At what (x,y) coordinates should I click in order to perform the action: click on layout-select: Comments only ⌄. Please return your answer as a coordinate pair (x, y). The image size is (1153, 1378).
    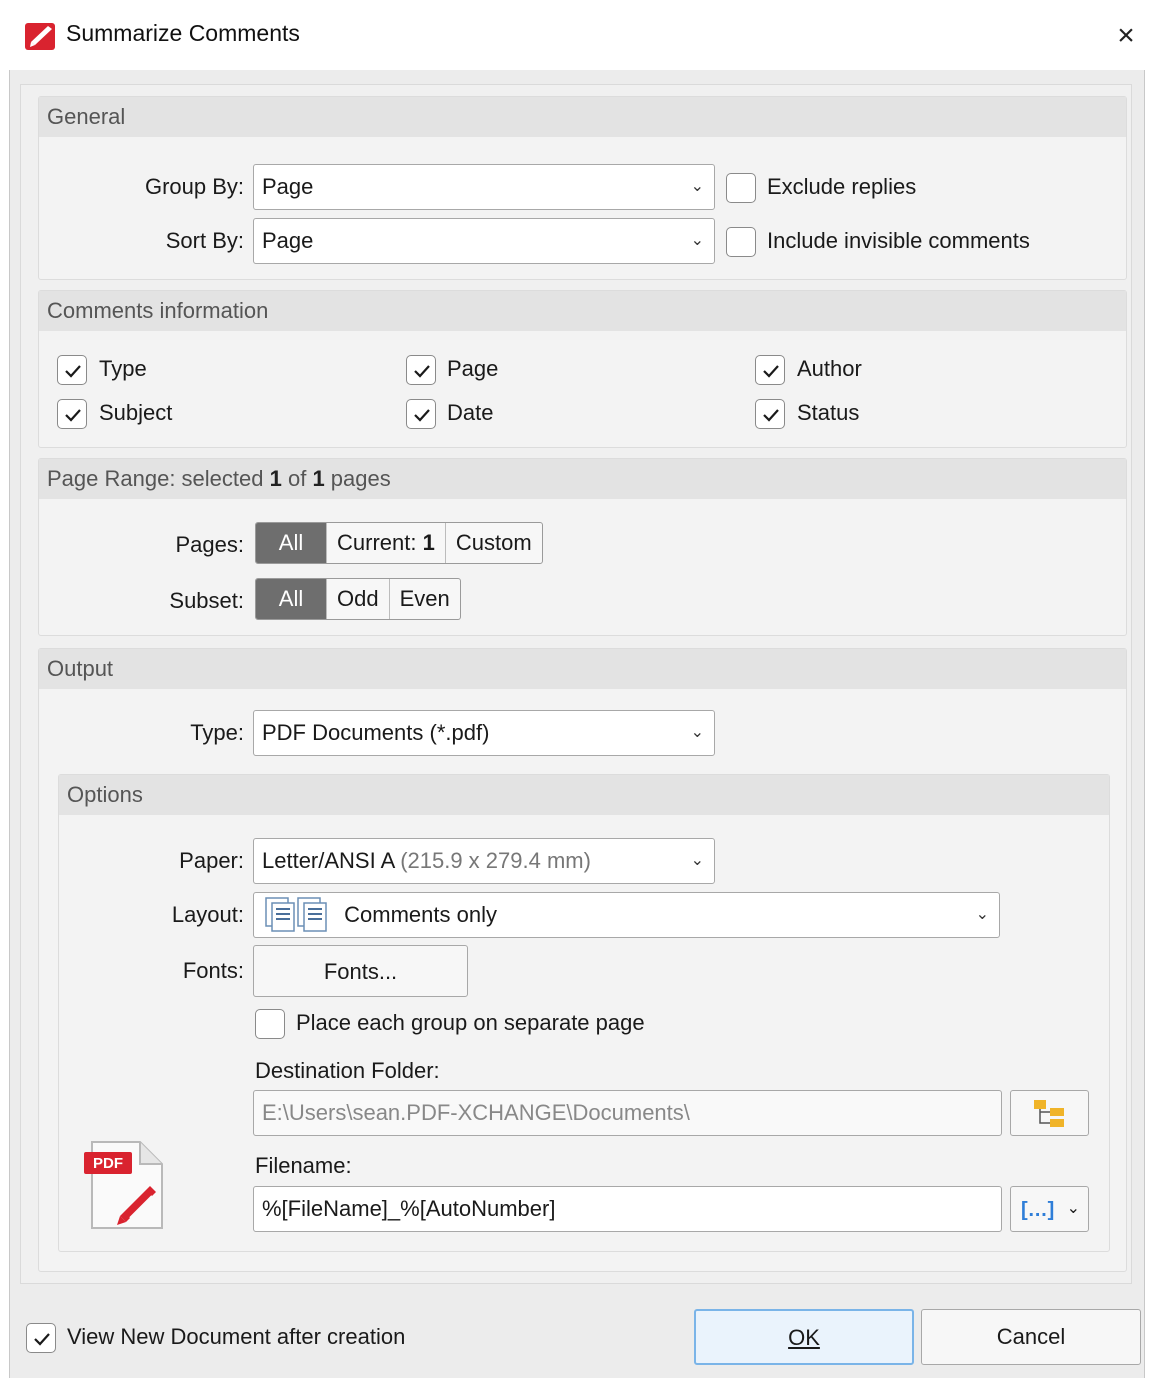
    Looking at the image, I should click on (626, 915).